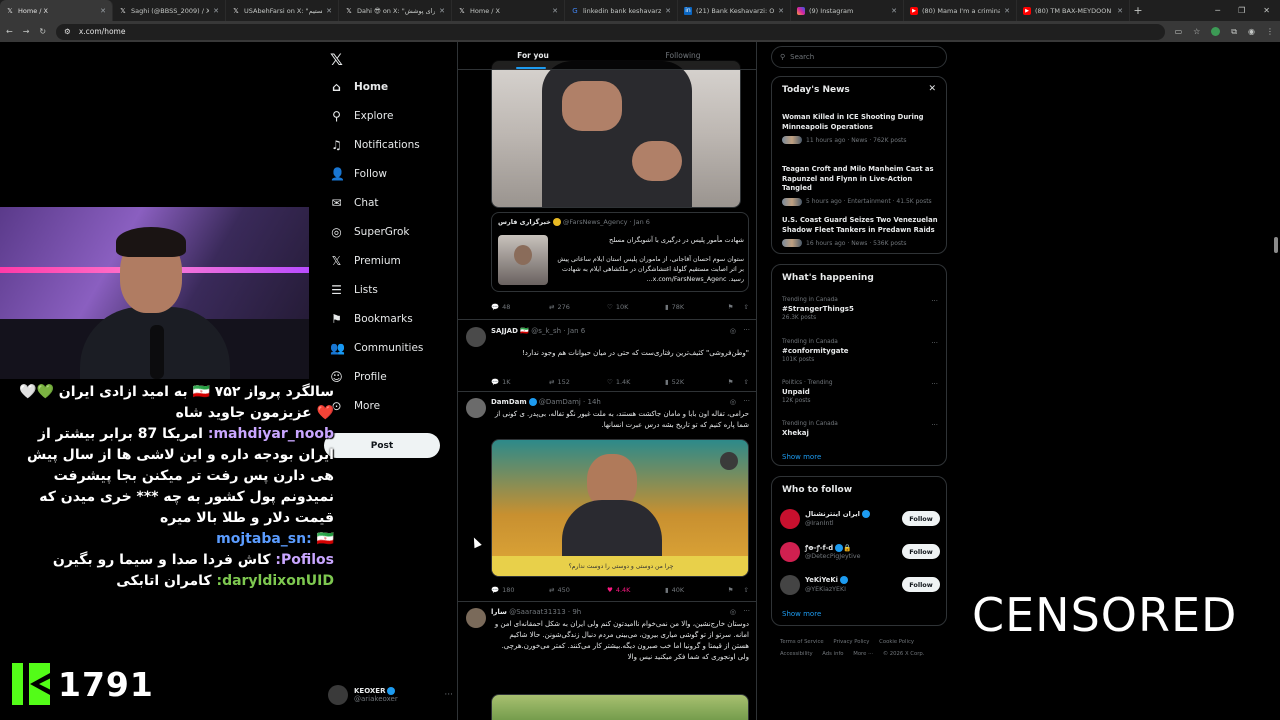 The image size is (1280, 720). I want to click on nav-notifications: ♫ Notifications, so click(375, 145).